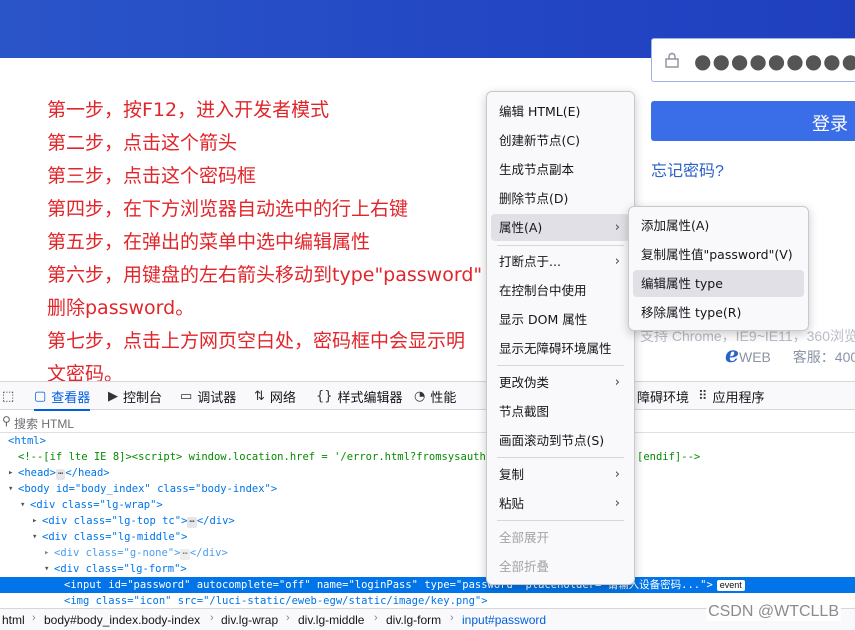 The image size is (855, 630). Describe the element at coordinates (755, 357) in the screenshot. I see `eweb-logo-text: WEB` at that location.